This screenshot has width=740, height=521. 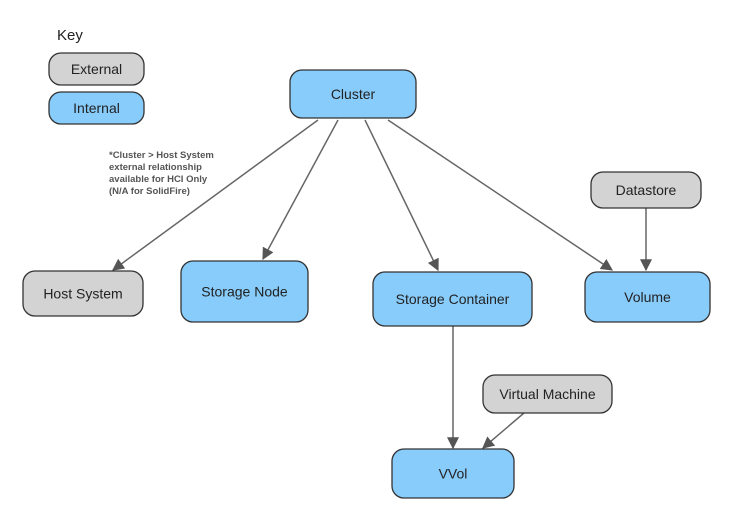 I want to click on key-internal-node: Internal, so click(x=96, y=108).